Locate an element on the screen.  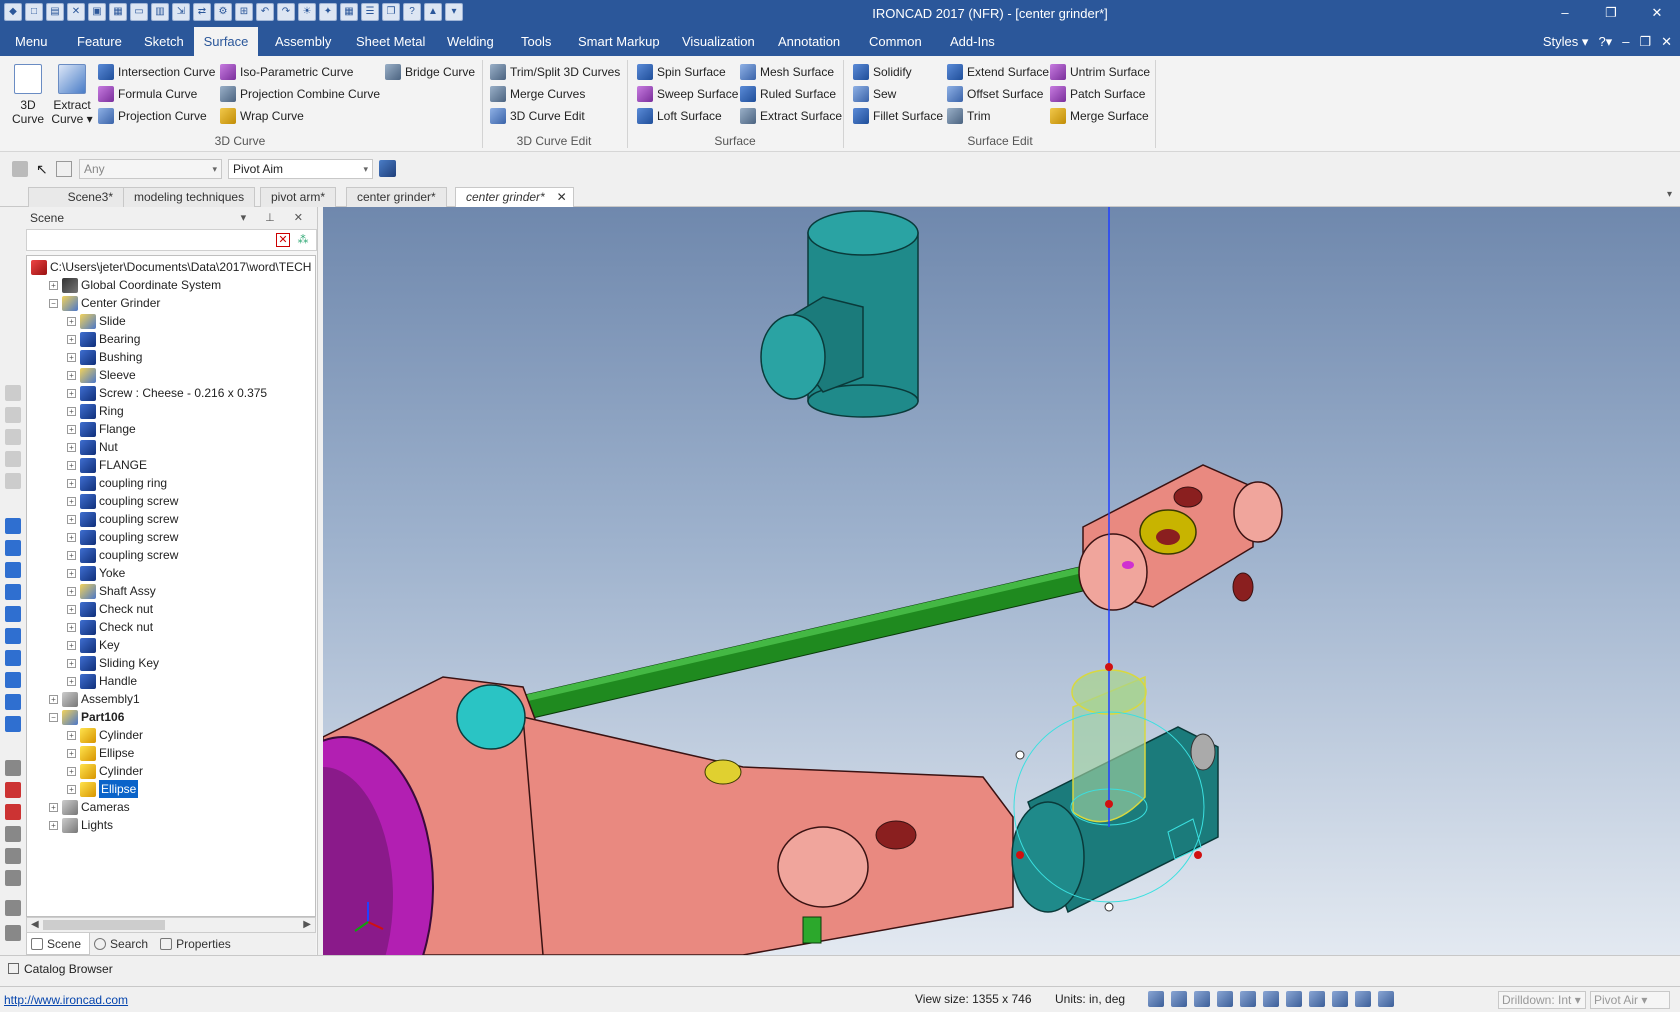
tab-feature: Feature is located at coordinates (99, 41).